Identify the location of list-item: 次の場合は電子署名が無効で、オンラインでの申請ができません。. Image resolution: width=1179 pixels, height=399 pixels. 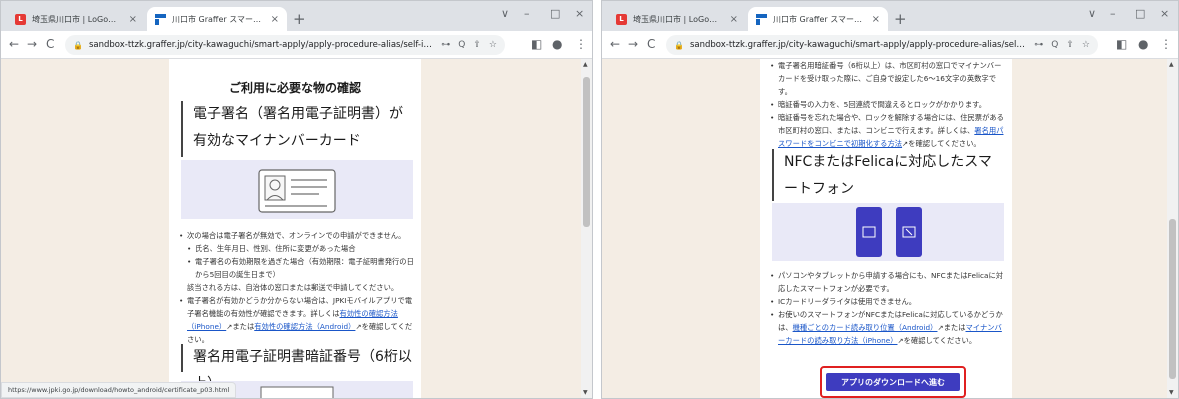
(297, 235).